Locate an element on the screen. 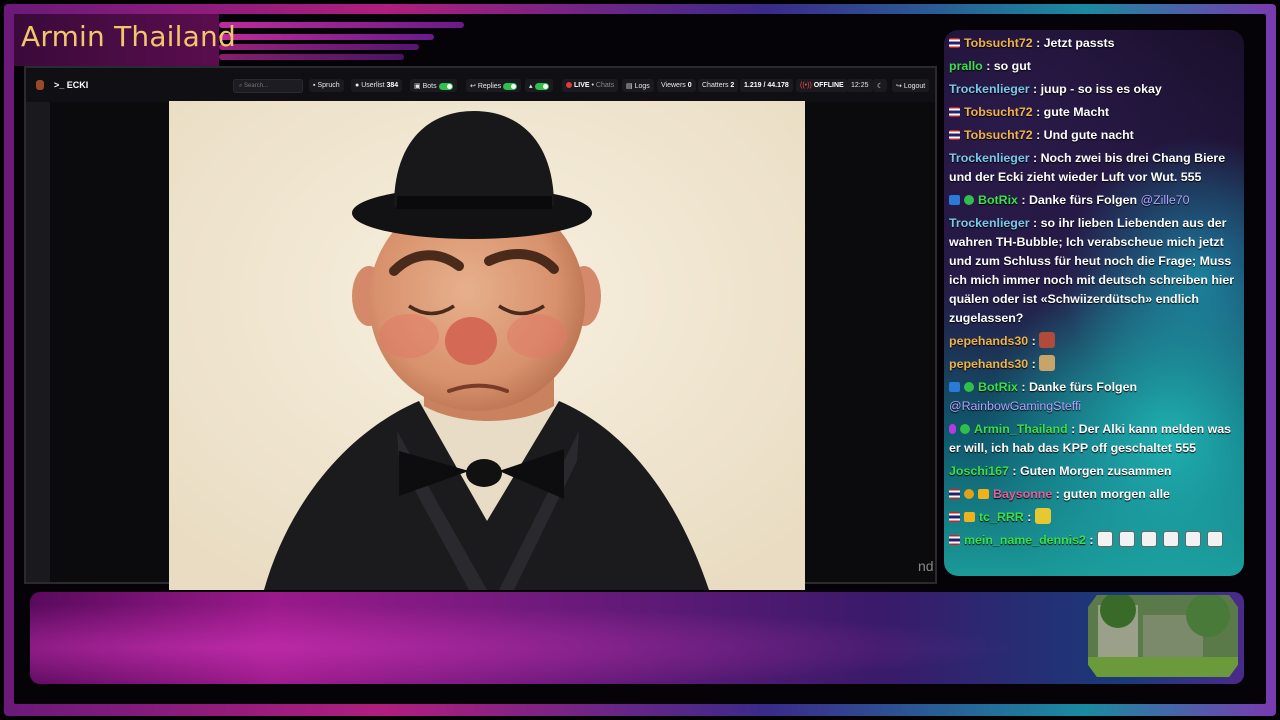  chat-username: Joschi167 is located at coordinates (979, 471).